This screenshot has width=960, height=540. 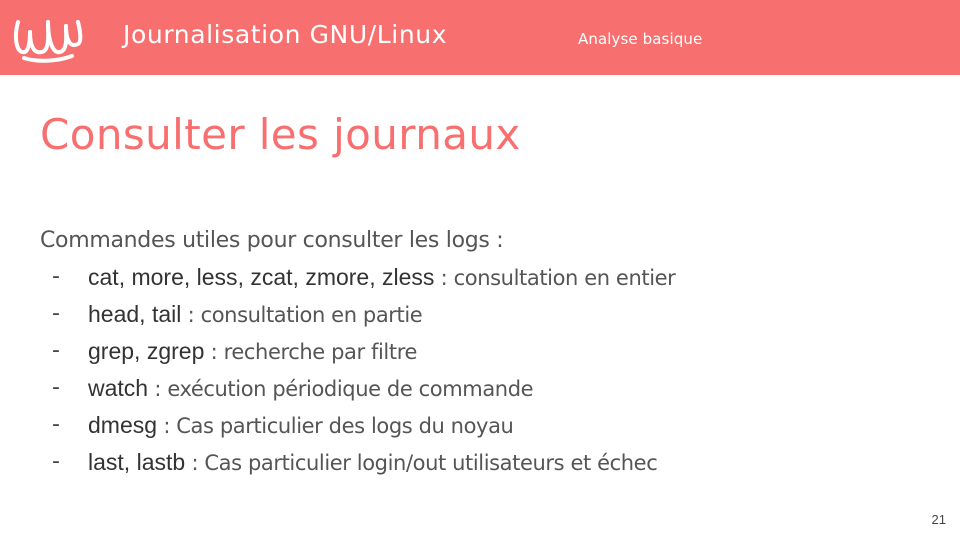 What do you see at coordinates (118, 388) in the screenshot?
I see `command-name: watch` at bounding box center [118, 388].